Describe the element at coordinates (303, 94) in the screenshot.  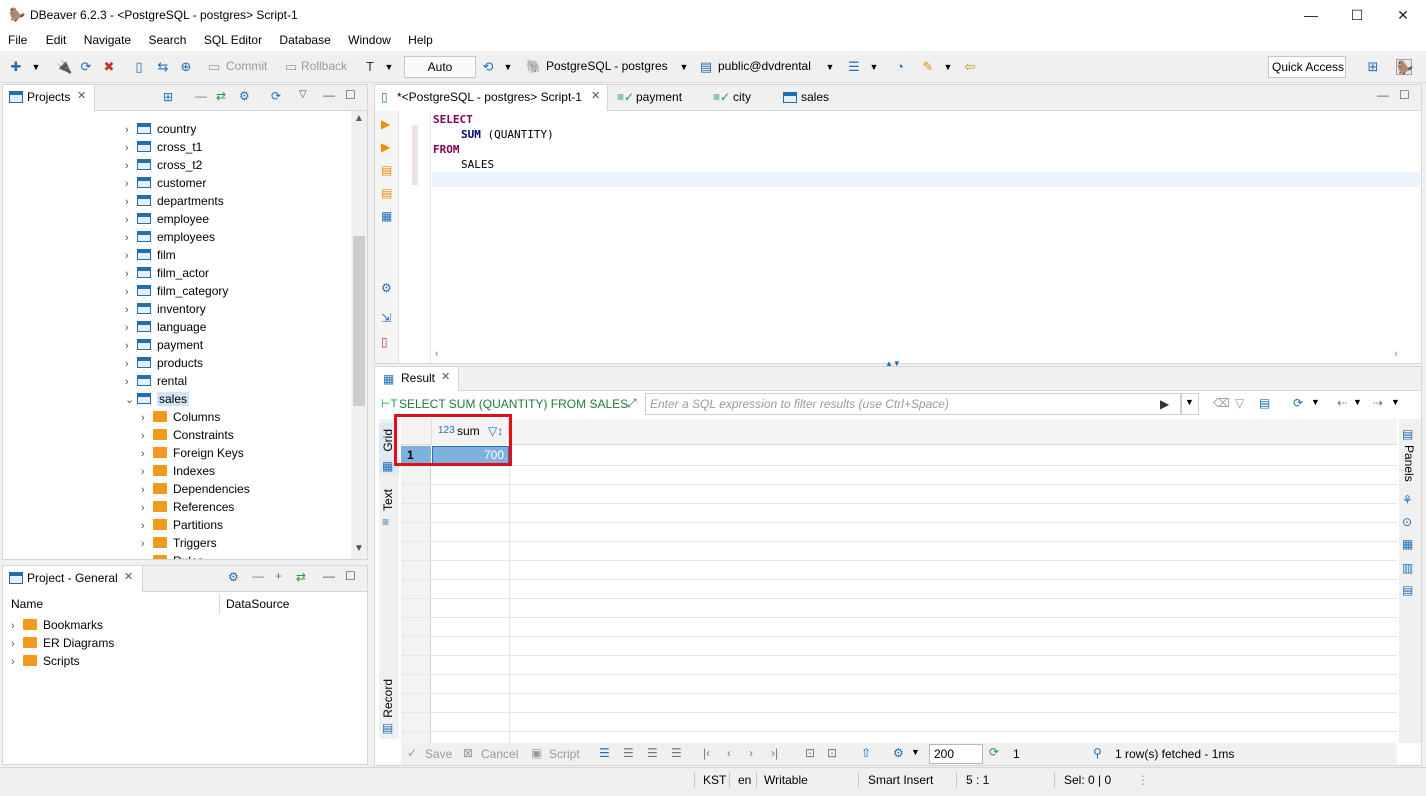
I see `view-menu-icon: ▽` at that location.